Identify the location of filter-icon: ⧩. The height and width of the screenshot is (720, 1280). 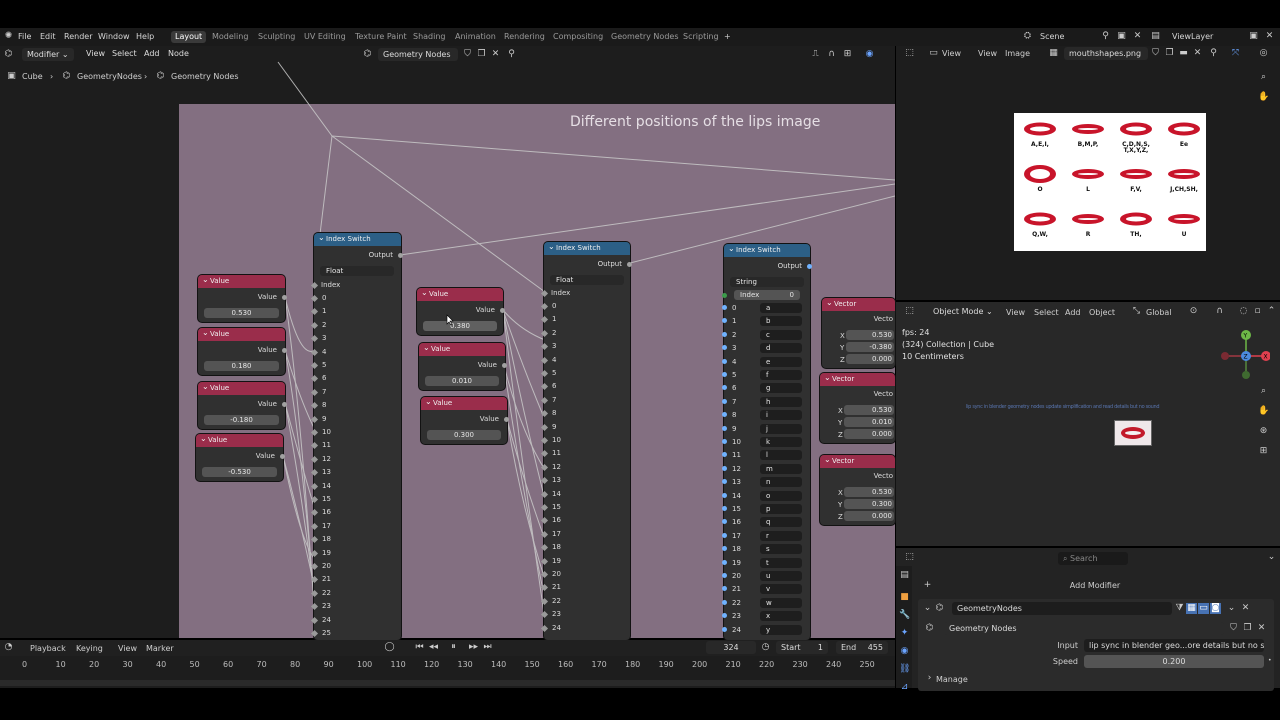
(1179, 608).